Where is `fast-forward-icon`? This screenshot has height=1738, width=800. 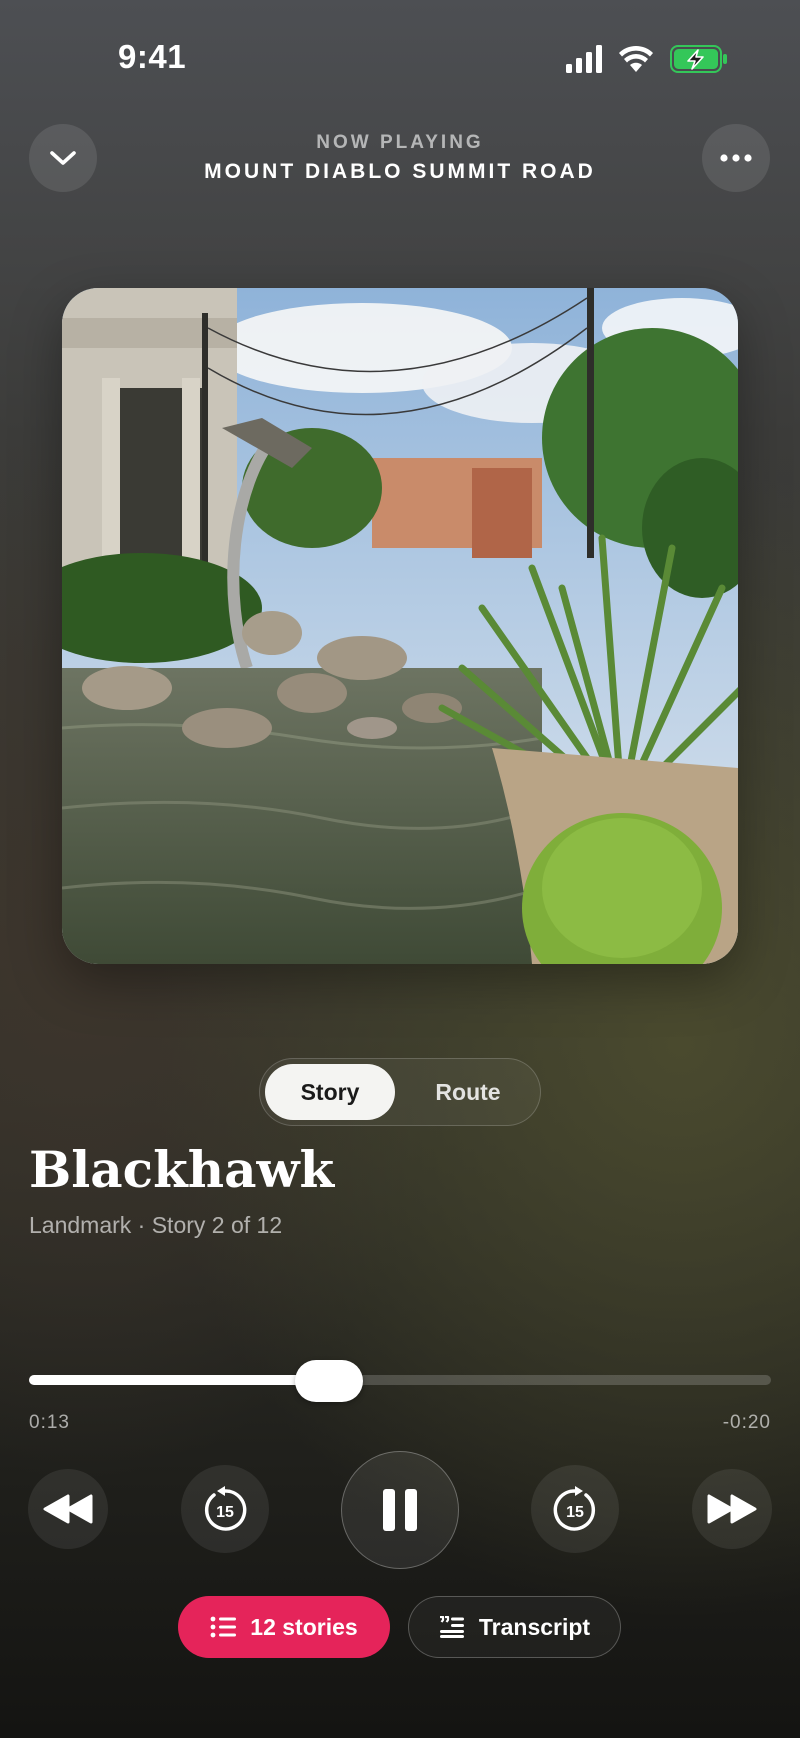 fast-forward-icon is located at coordinates (732, 1509).